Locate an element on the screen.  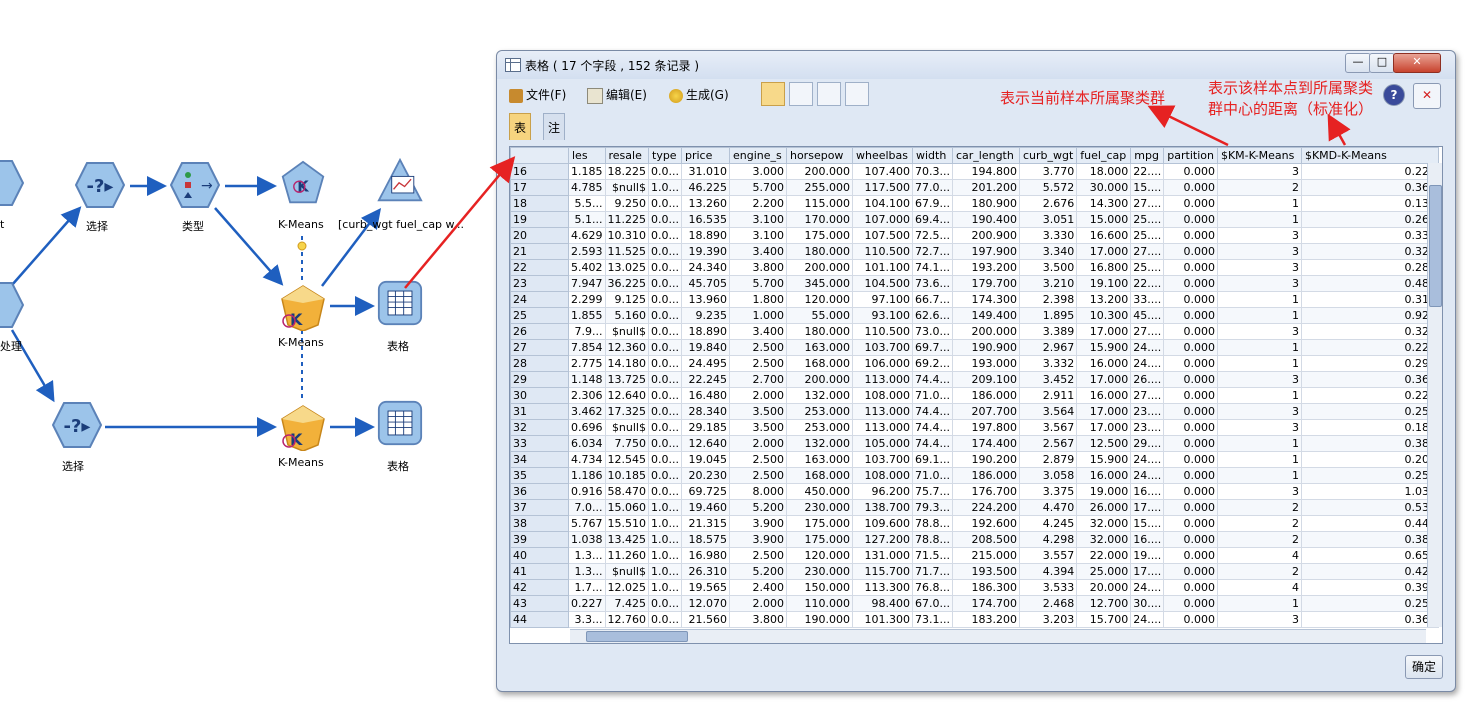
annotation-arrow-table is located at coordinates (460, 222).